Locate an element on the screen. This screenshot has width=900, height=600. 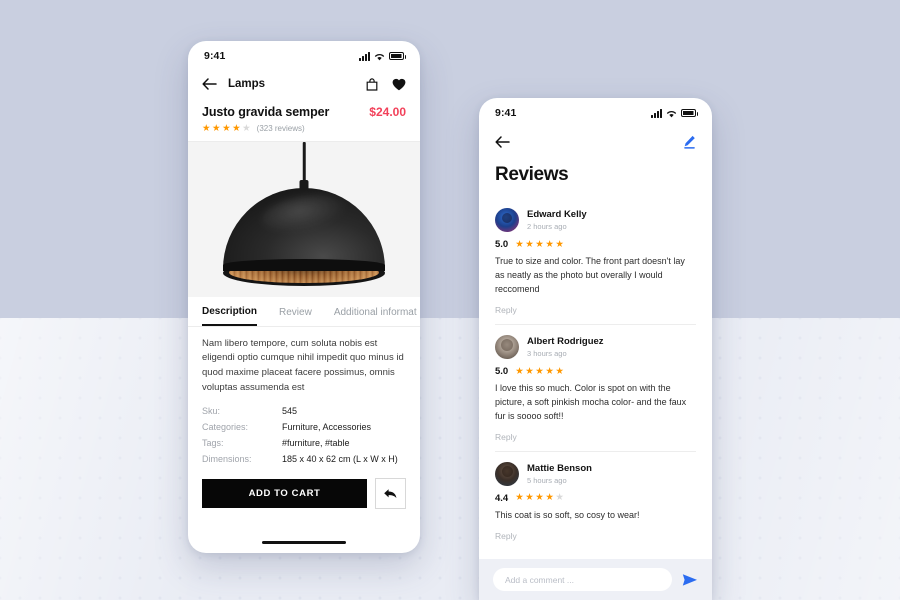
comment-bar is located at coordinates (595, 579).